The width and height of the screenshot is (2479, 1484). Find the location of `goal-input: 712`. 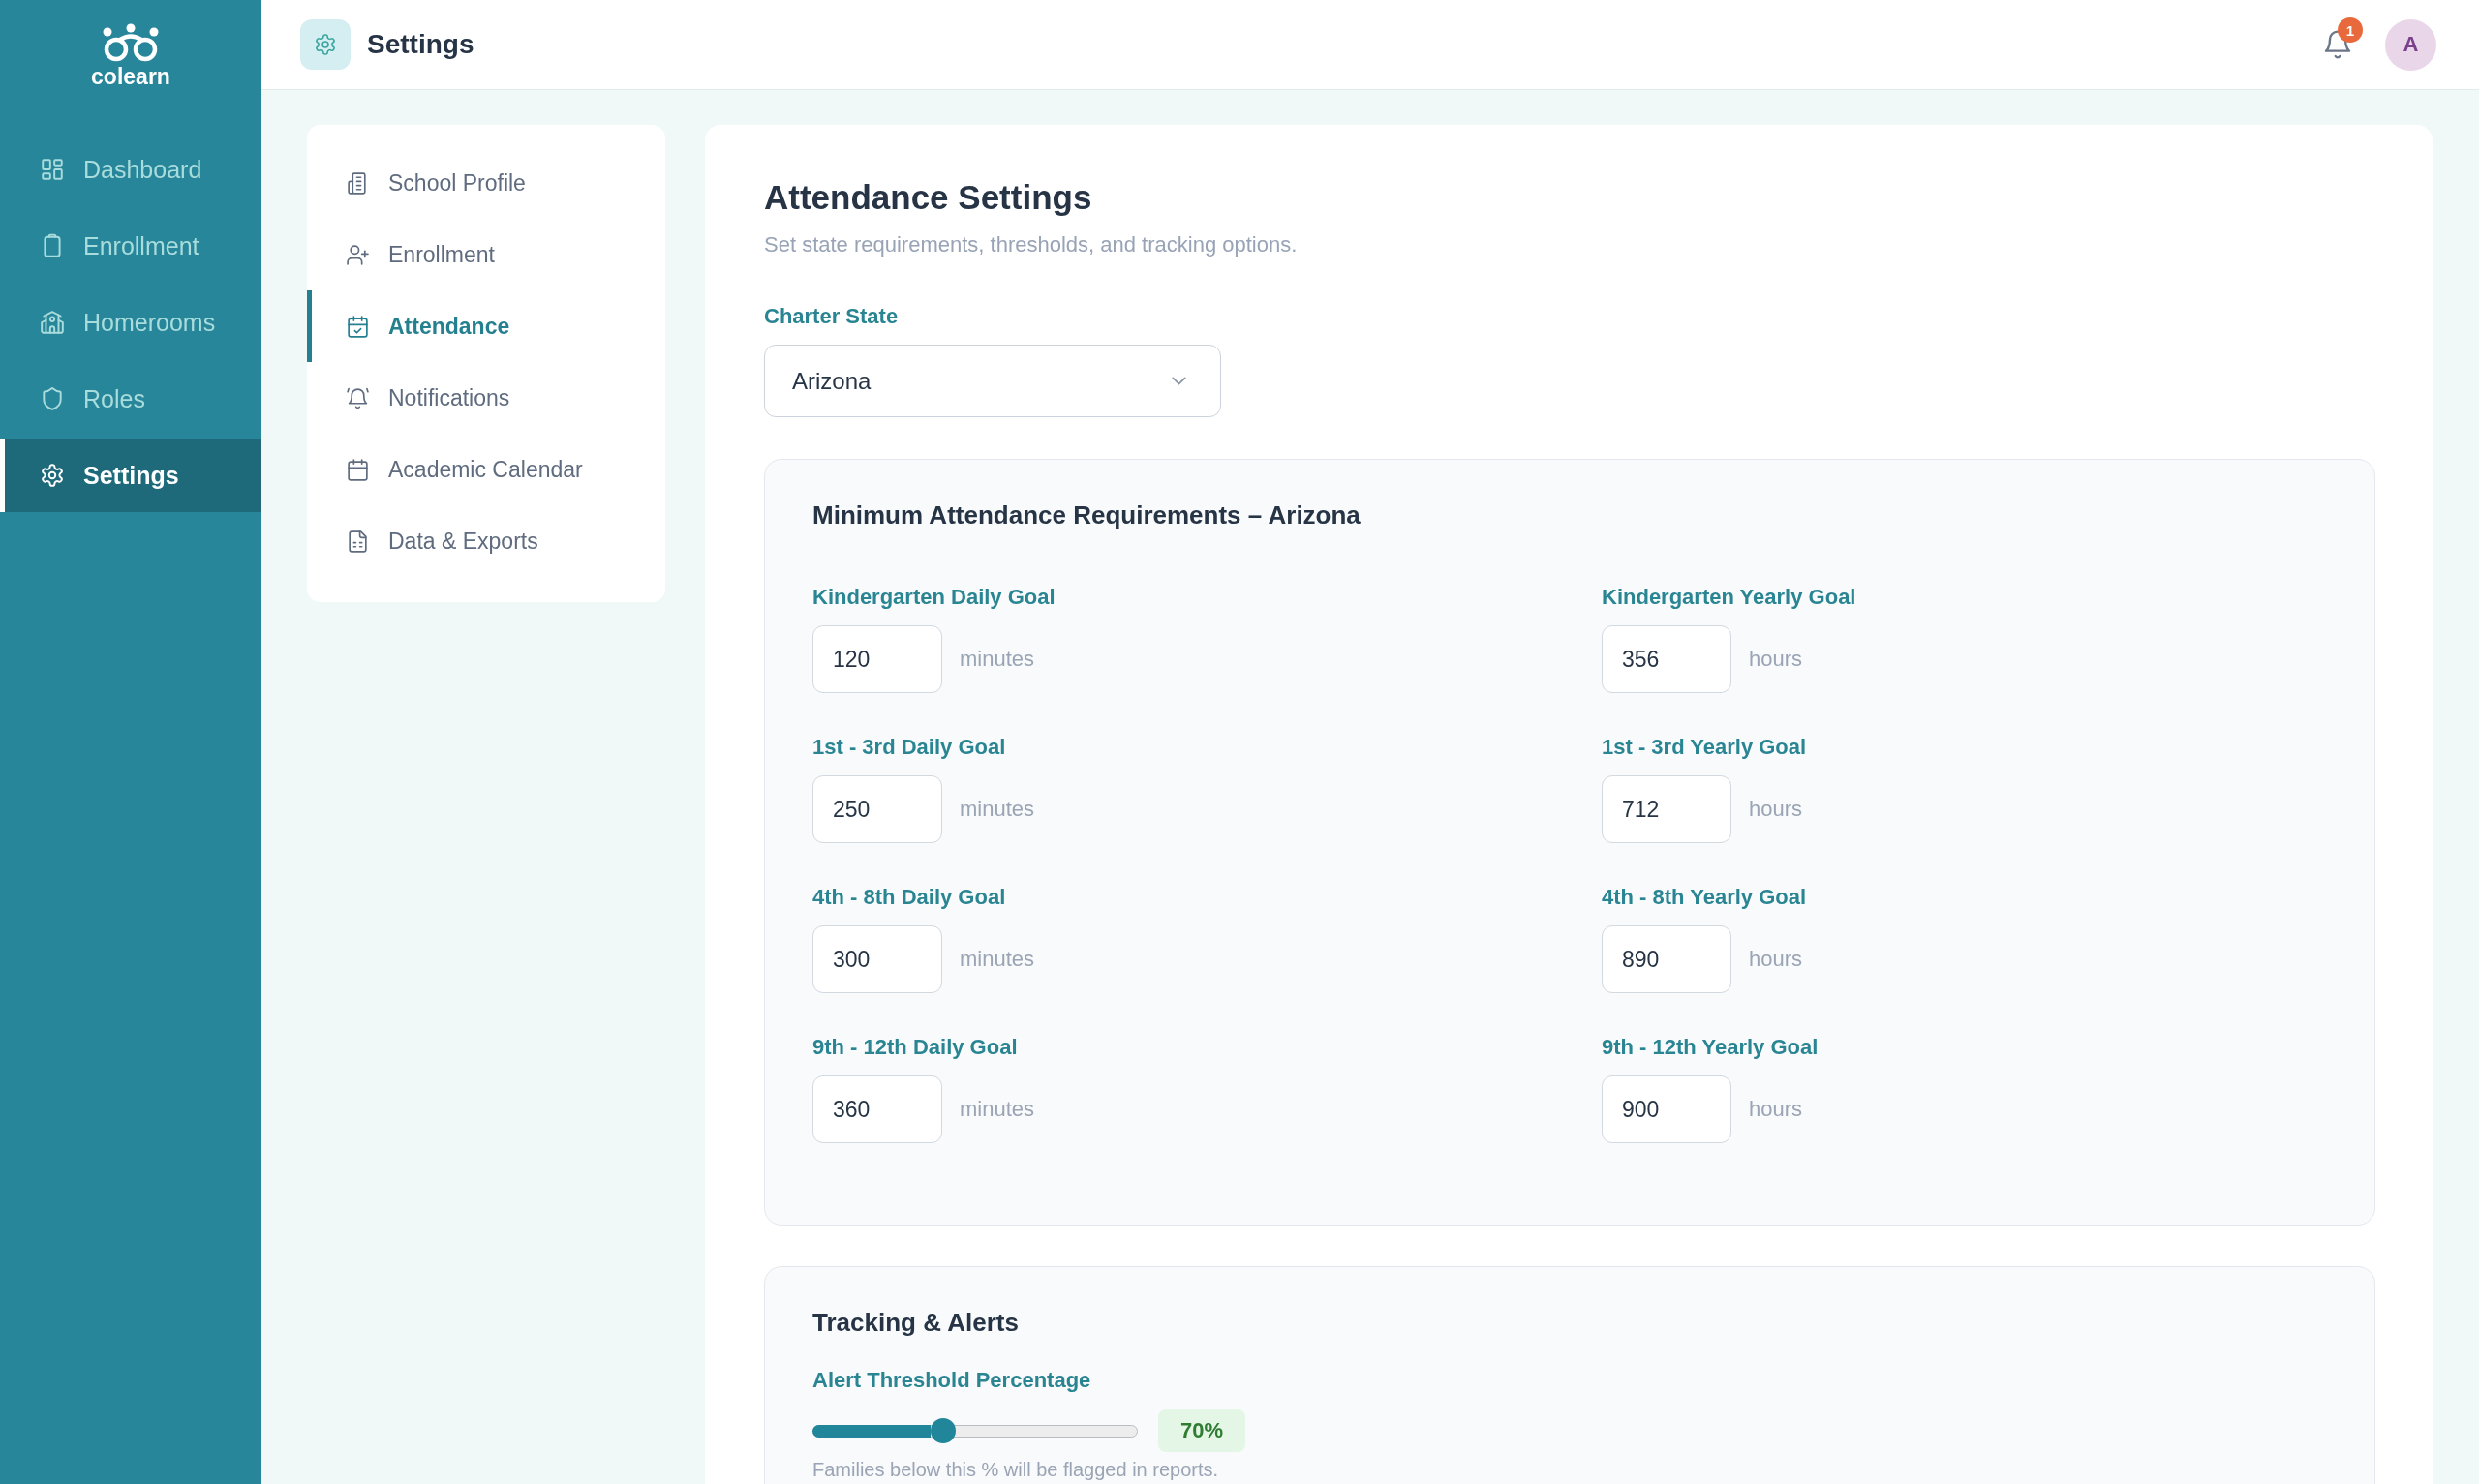

goal-input: 712 is located at coordinates (1666, 809).